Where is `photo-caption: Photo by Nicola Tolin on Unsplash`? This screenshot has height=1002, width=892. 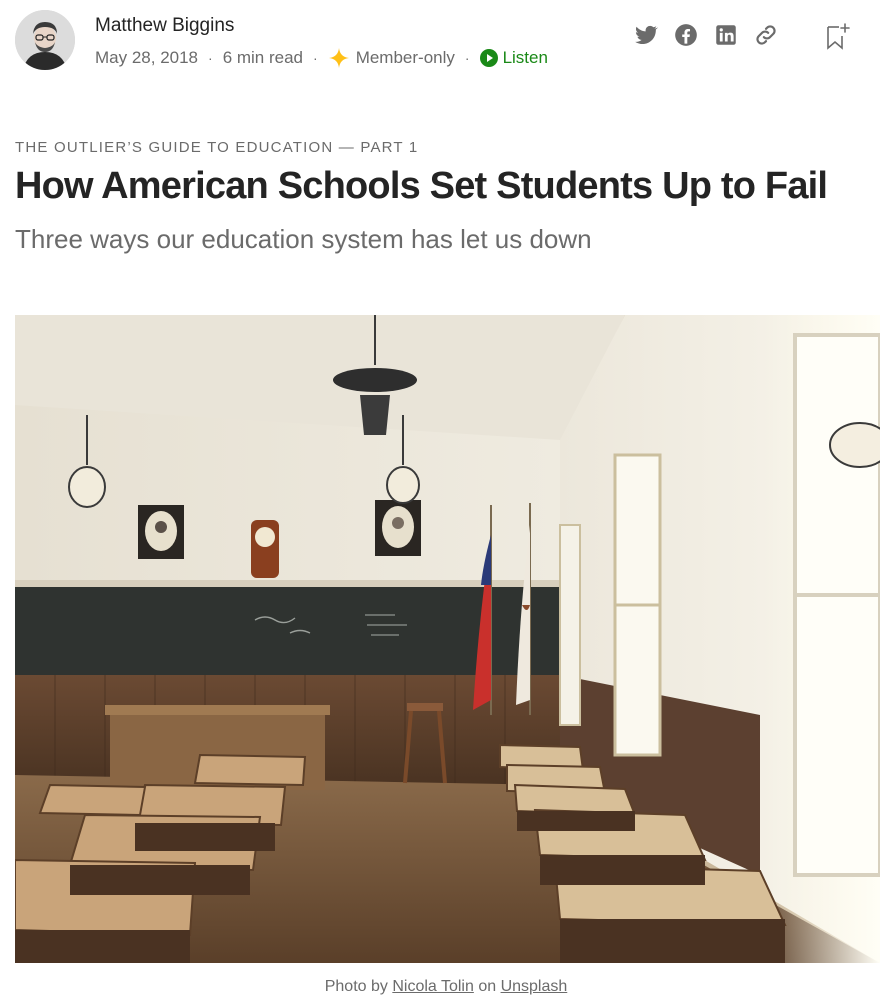 photo-caption: Photo by Nicola Tolin on Unsplash is located at coordinates (446, 987).